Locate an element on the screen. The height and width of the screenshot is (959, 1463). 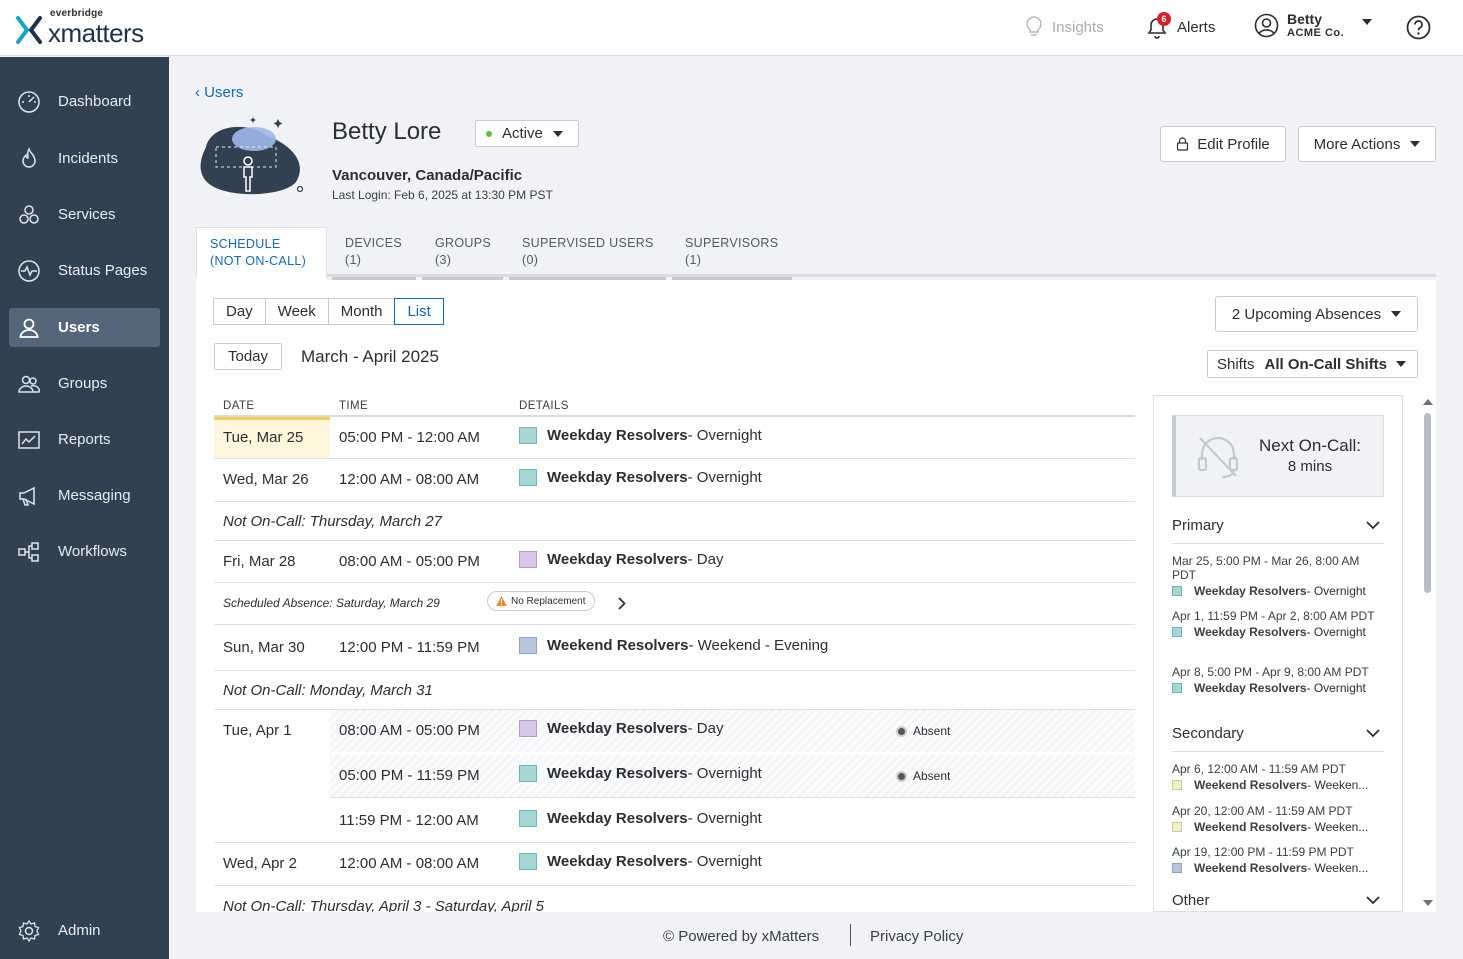
oncall-item-shift: - Overnight is located at coordinates (1336, 632).